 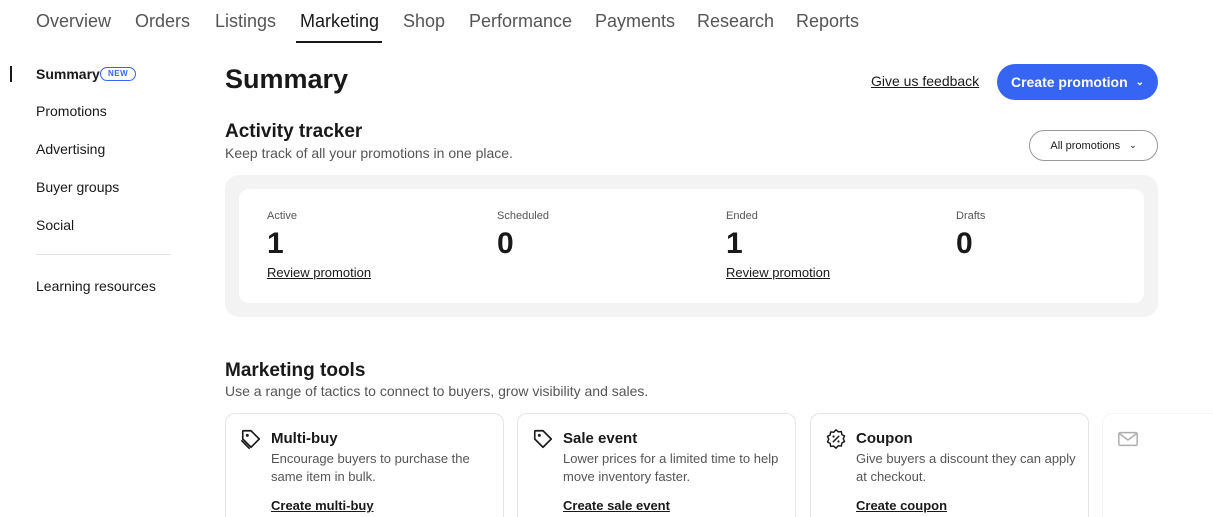 I want to click on tab-shop: Shop, so click(x=424, y=21).